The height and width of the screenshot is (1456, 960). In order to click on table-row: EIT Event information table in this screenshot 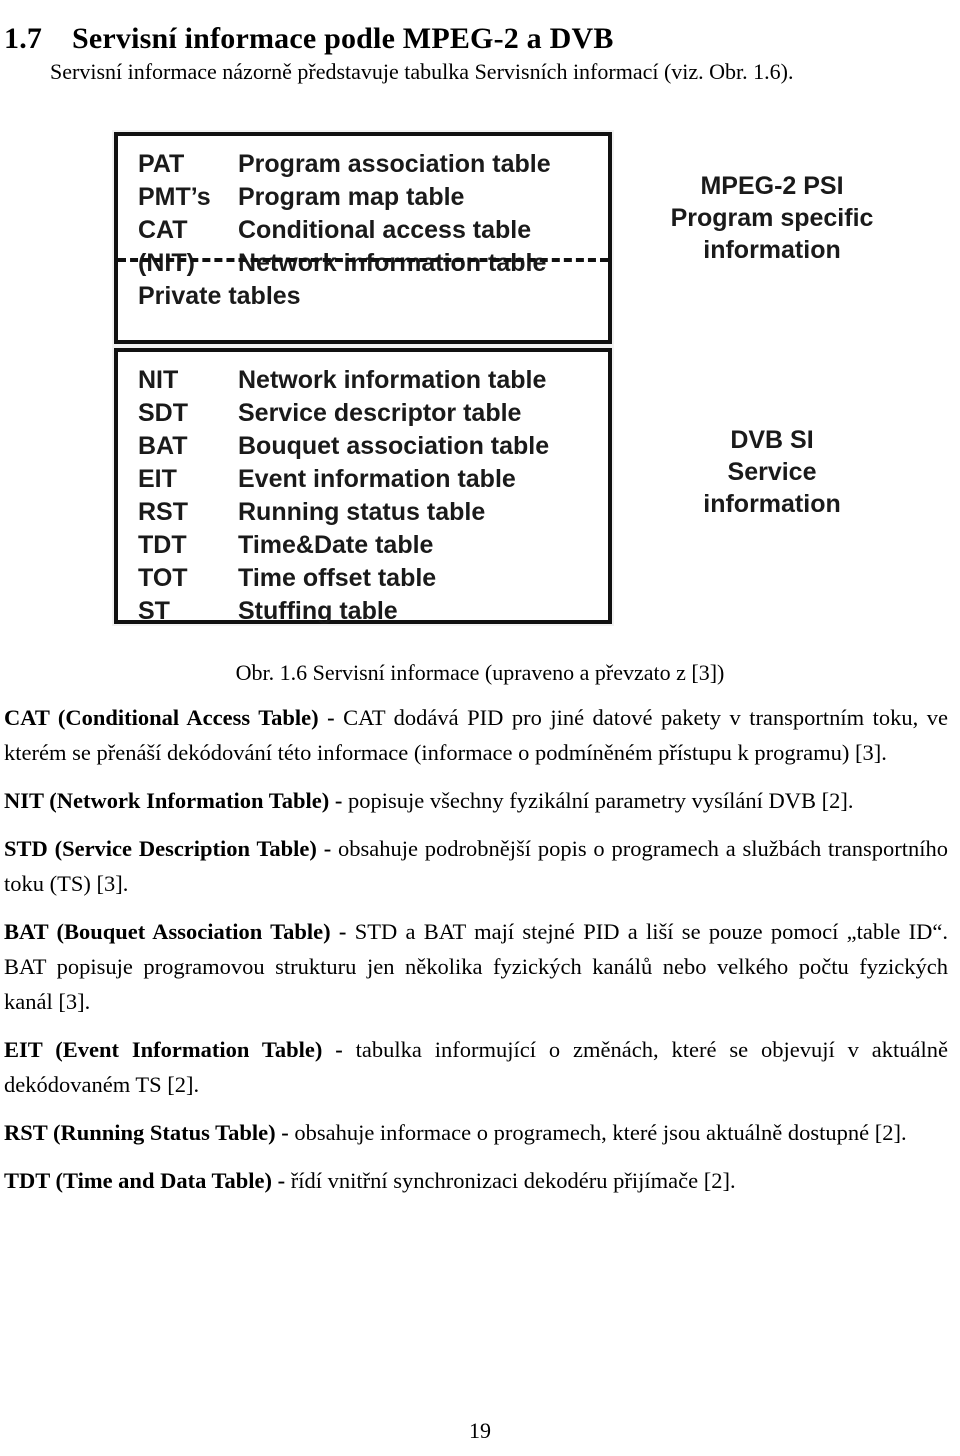, I will do `click(370, 479)`.